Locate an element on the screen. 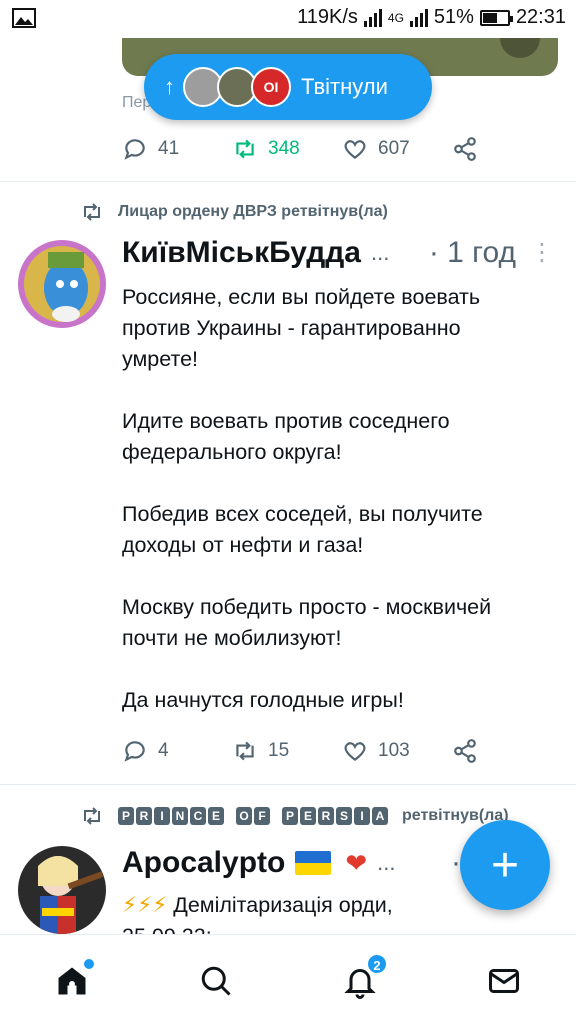 Image resolution: width=576 pixels, height=1024 pixels. mail-icon is located at coordinates (504, 981).